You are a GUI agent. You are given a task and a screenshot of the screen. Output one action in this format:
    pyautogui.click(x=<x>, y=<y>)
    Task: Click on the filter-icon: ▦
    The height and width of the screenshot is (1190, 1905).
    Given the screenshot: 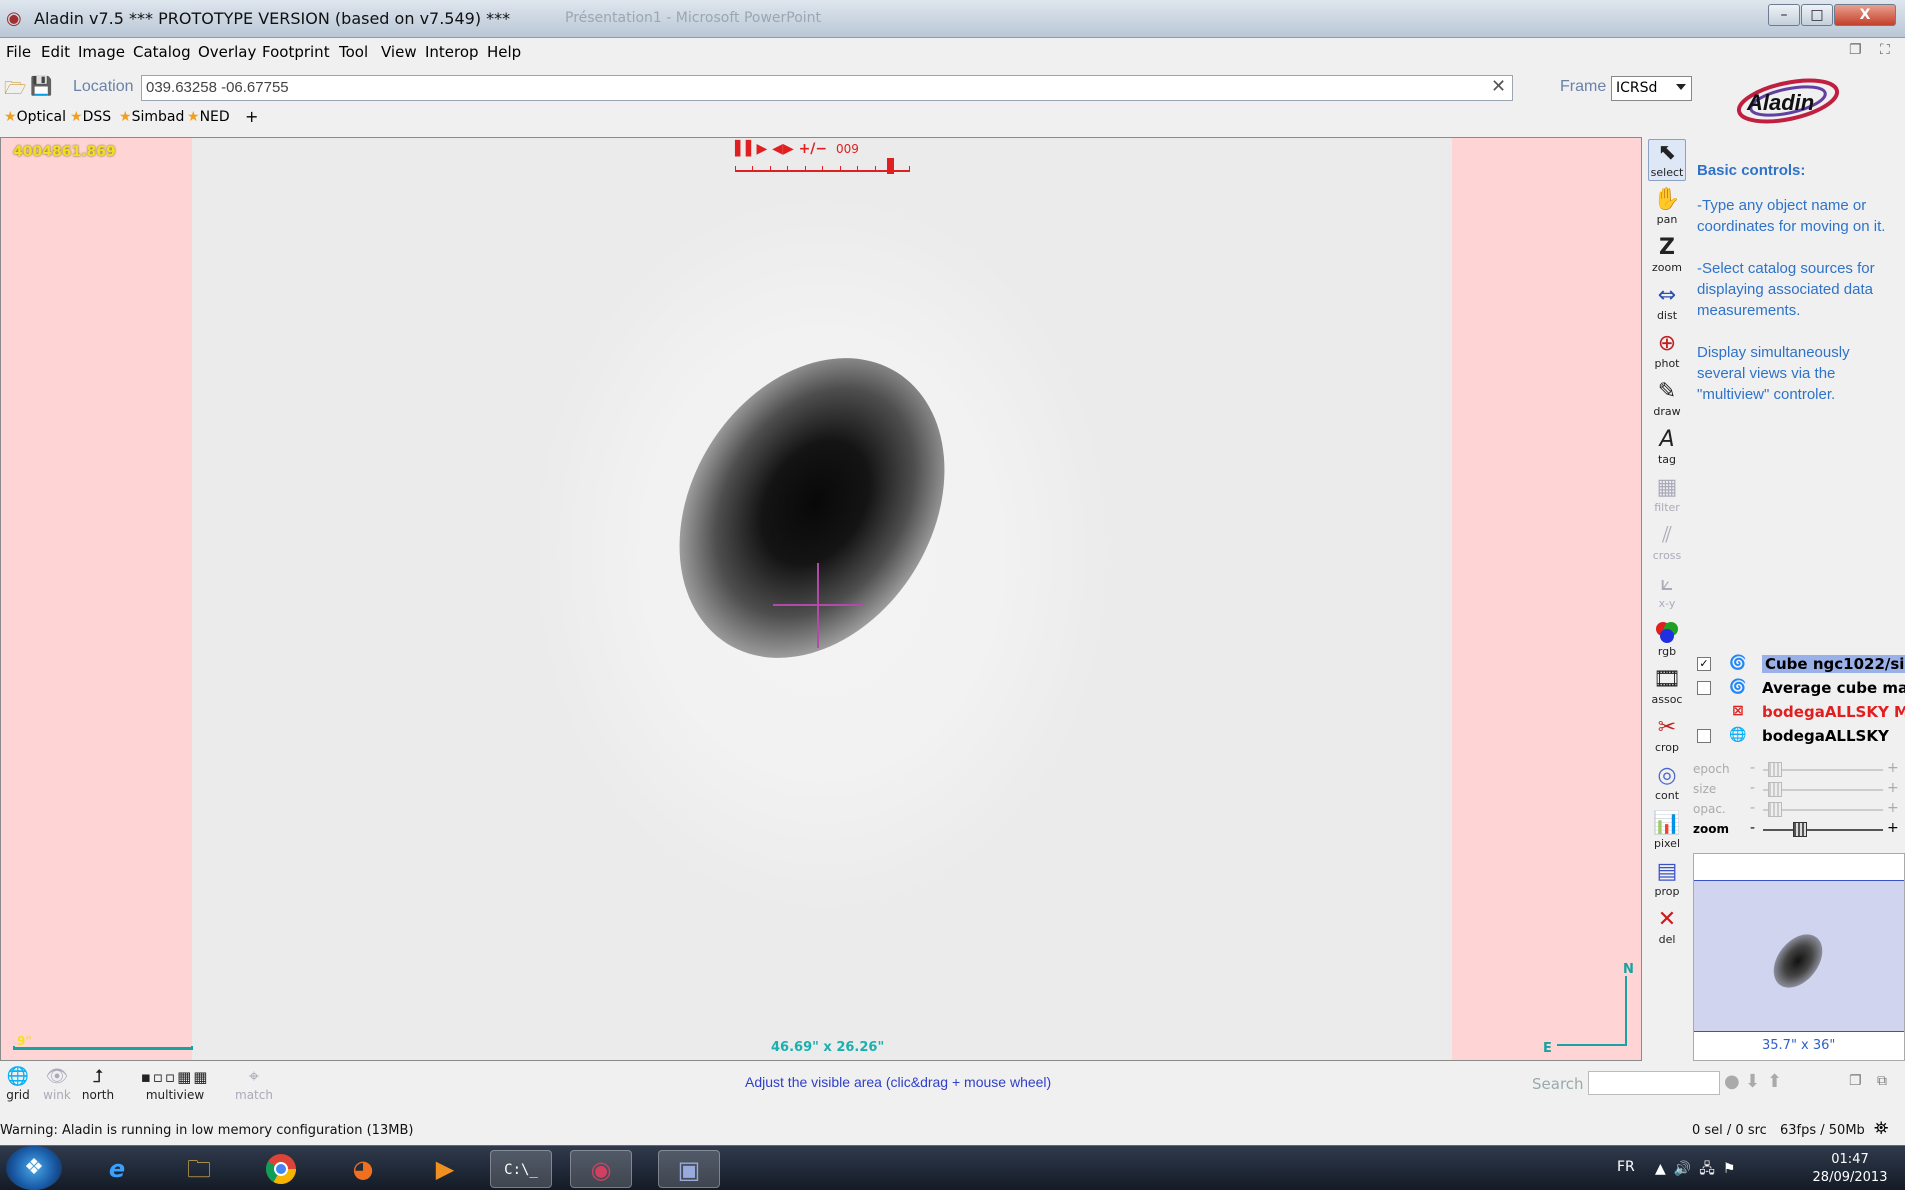 What is the action you would take?
    pyautogui.click(x=1667, y=487)
    